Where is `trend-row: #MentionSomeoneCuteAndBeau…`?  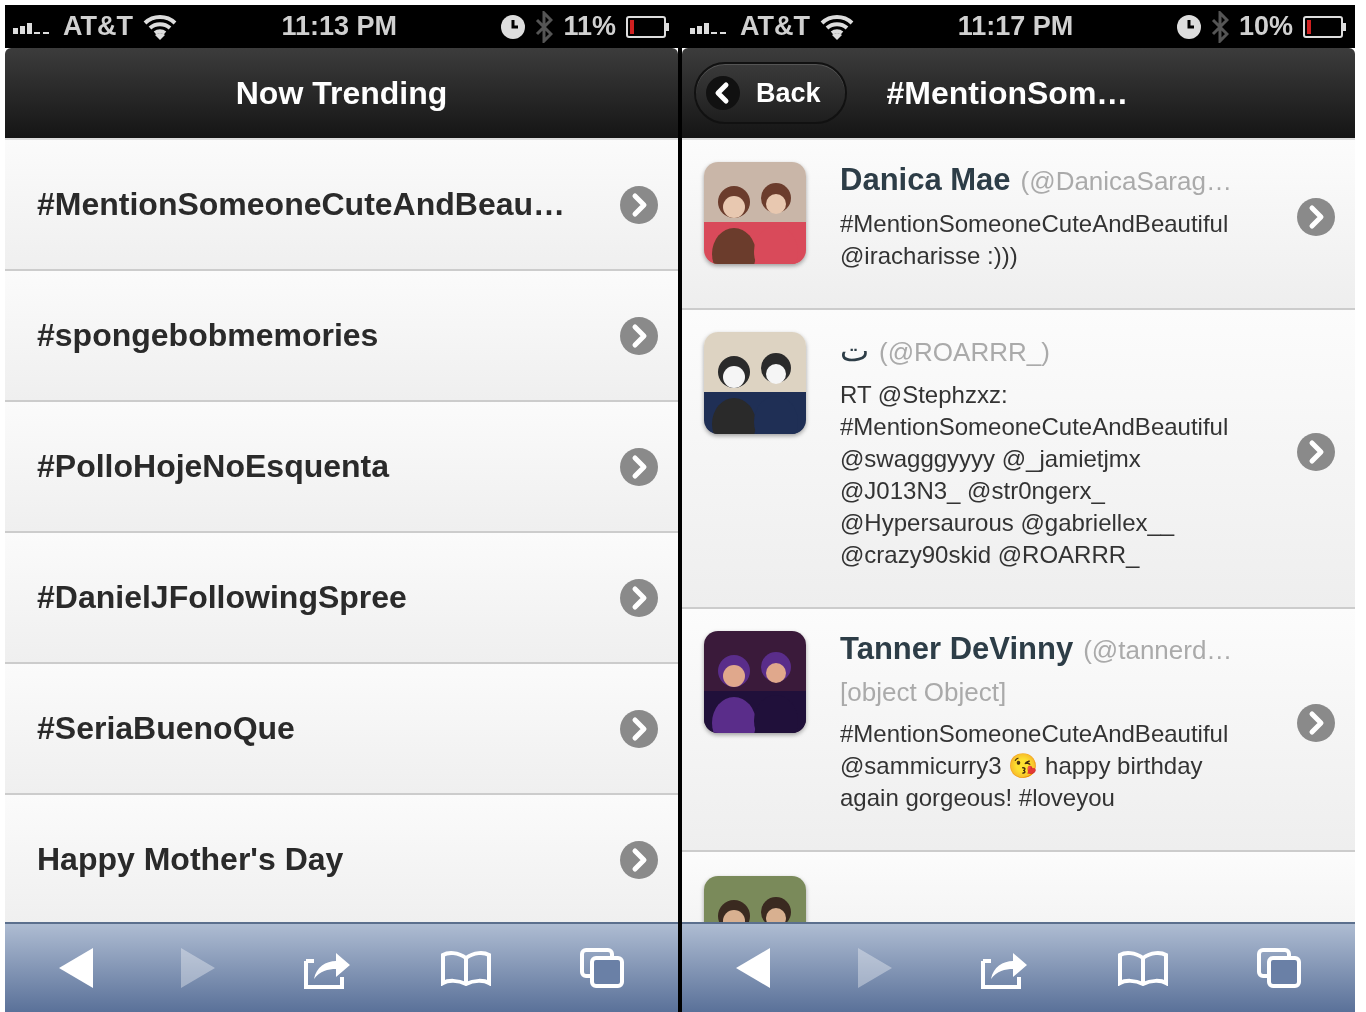 trend-row: #MentionSomeoneCuteAndBeau… is located at coordinates (341, 205).